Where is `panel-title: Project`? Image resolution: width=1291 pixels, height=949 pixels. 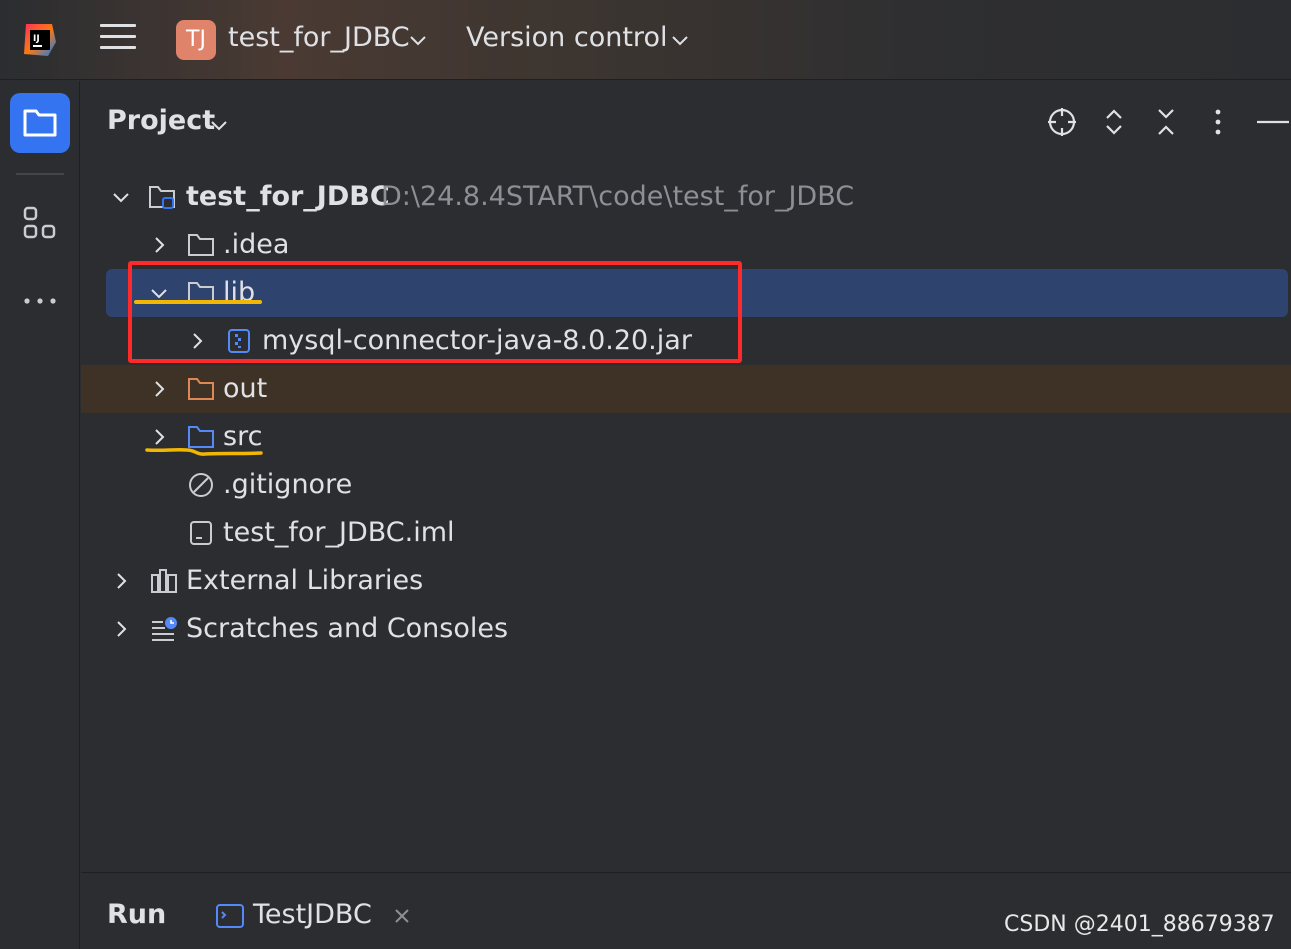
panel-title: Project is located at coordinates (161, 120).